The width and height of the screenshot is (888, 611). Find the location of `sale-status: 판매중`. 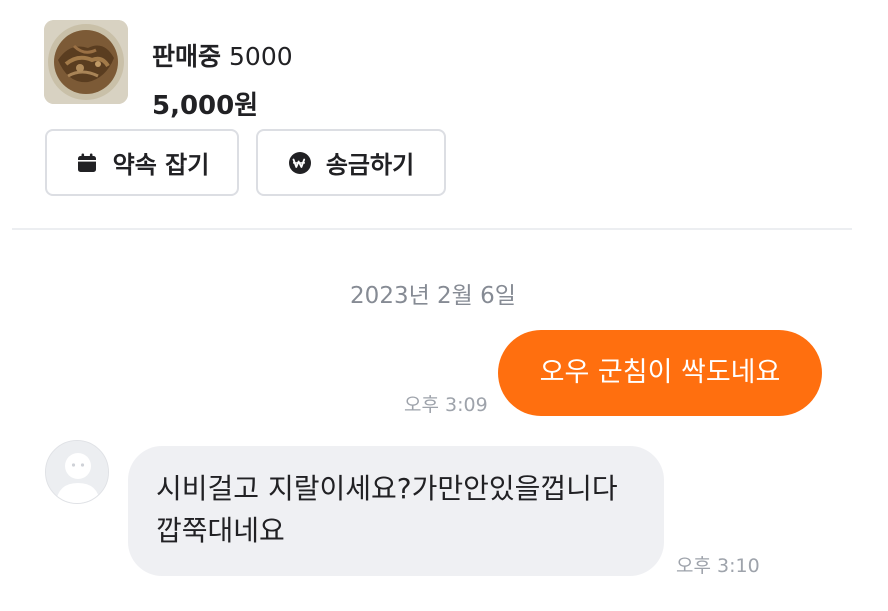

sale-status: 판매중 is located at coordinates (187, 56).